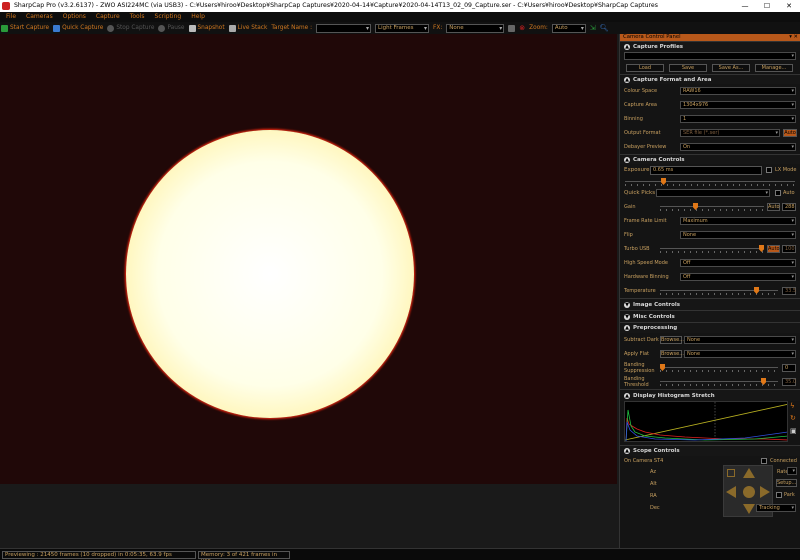 This screenshot has width=800, height=560. I want to click on turbo-value: 100, so click(789, 249).